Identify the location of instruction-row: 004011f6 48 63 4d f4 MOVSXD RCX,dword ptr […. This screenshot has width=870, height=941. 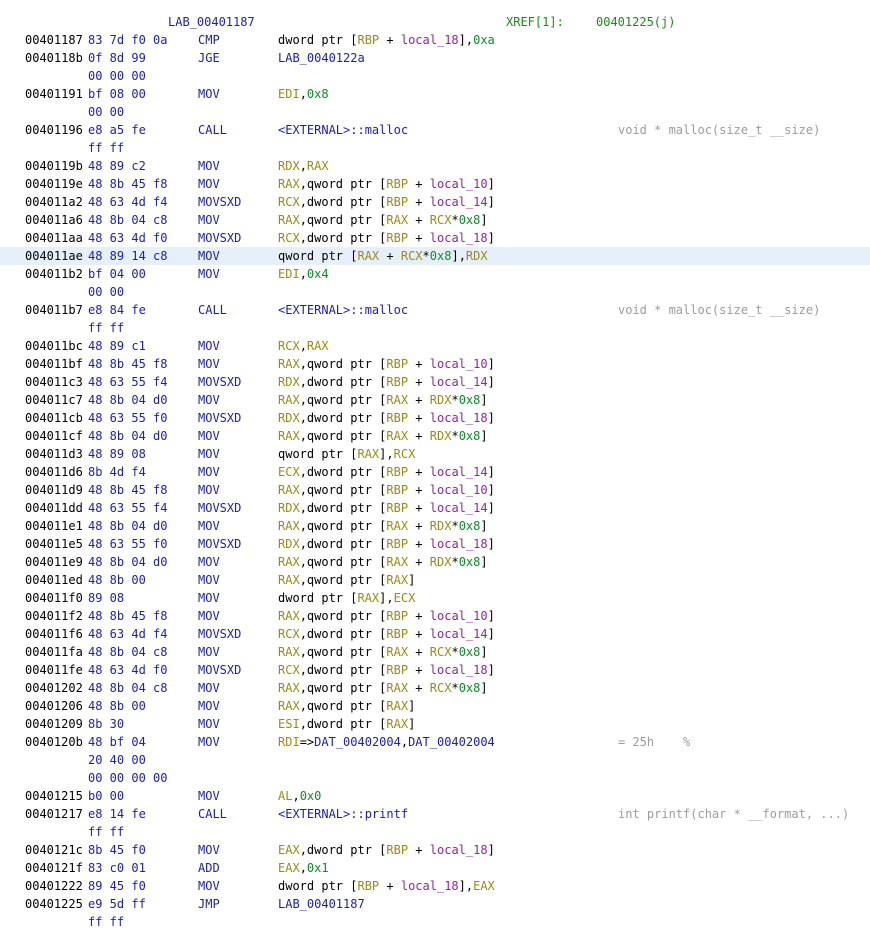
(435, 634).